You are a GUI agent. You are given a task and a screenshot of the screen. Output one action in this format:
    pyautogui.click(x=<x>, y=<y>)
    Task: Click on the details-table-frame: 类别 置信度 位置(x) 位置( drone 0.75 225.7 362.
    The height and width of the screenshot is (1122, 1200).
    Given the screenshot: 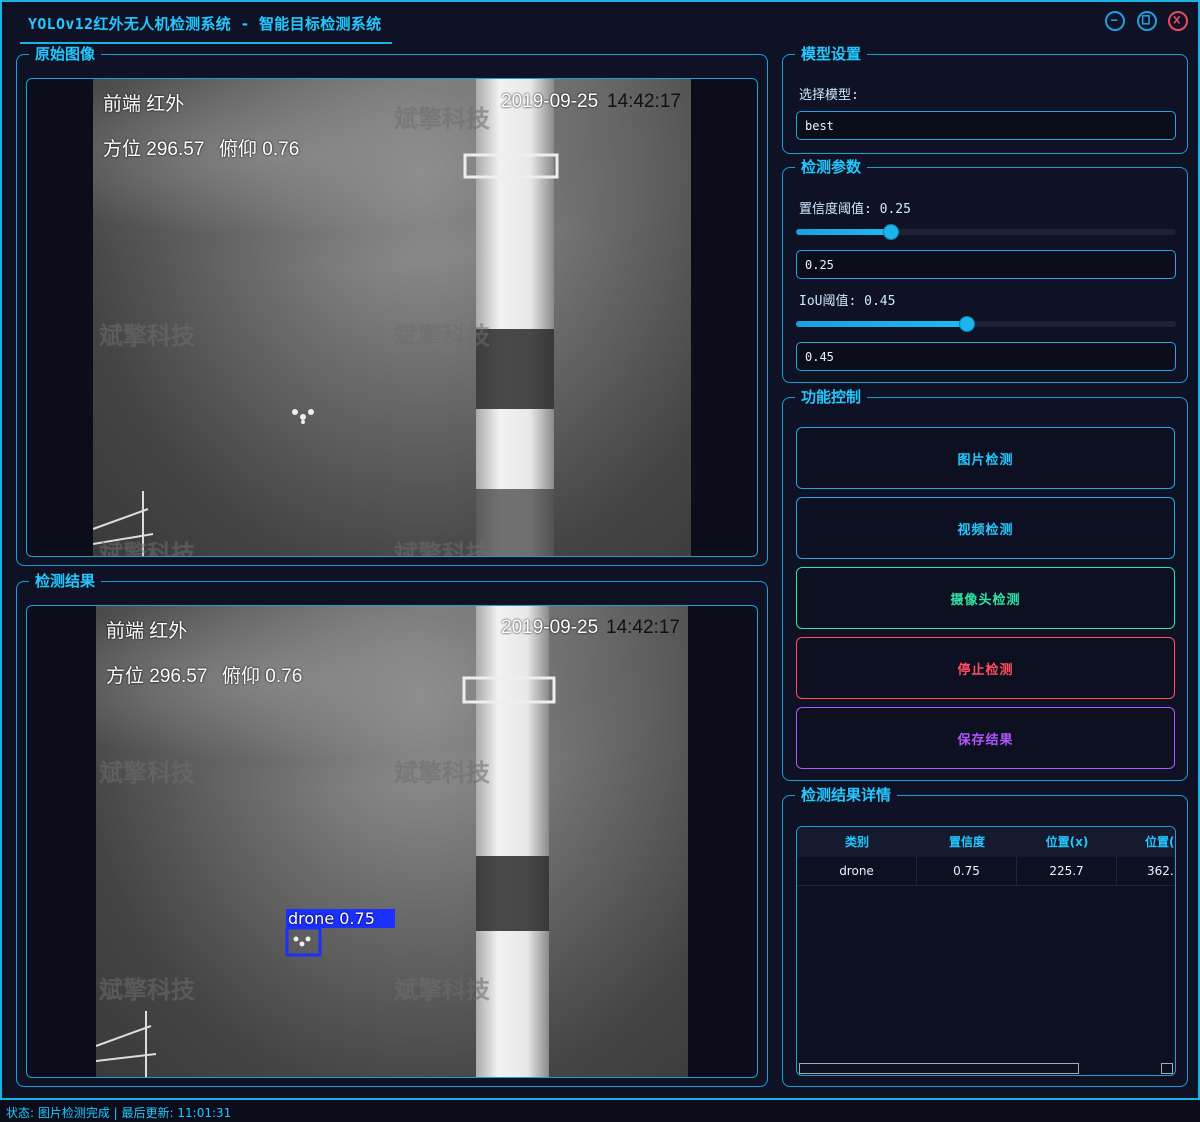 What is the action you would take?
    pyautogui.click(x=986, y=951)
    